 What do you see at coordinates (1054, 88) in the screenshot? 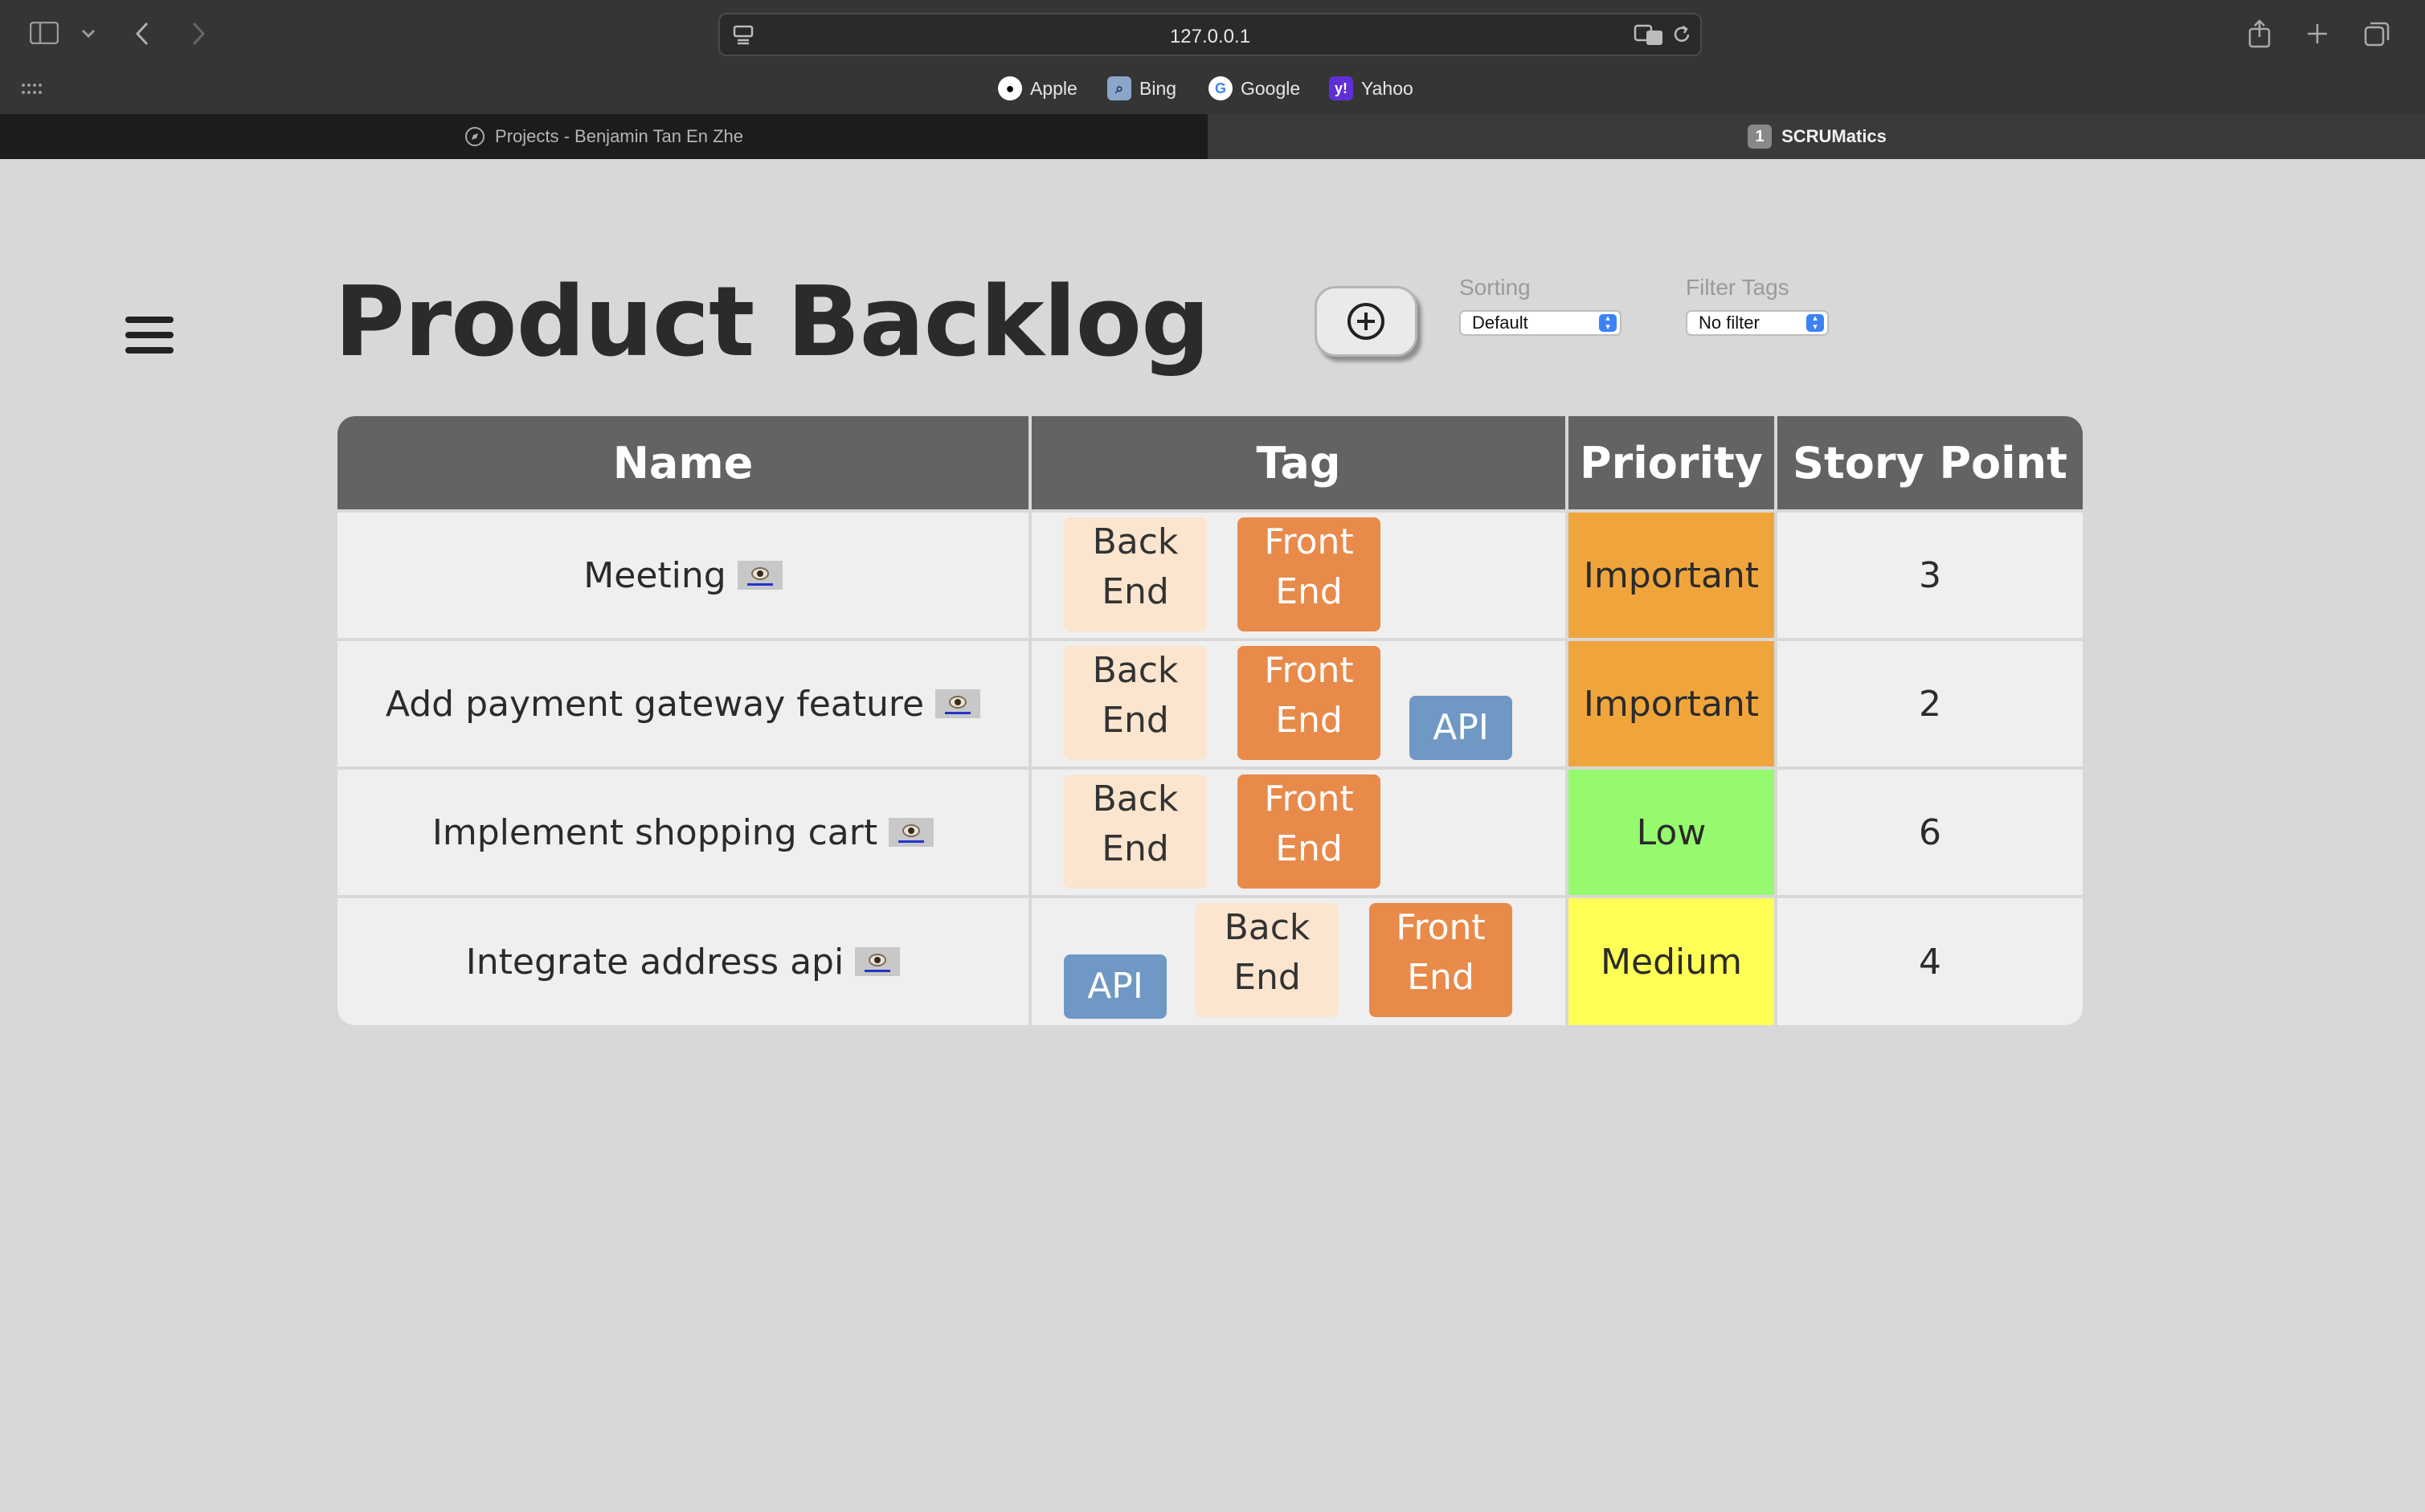
I see `favorite-label: Apple` at bounding box center [1054, 88].